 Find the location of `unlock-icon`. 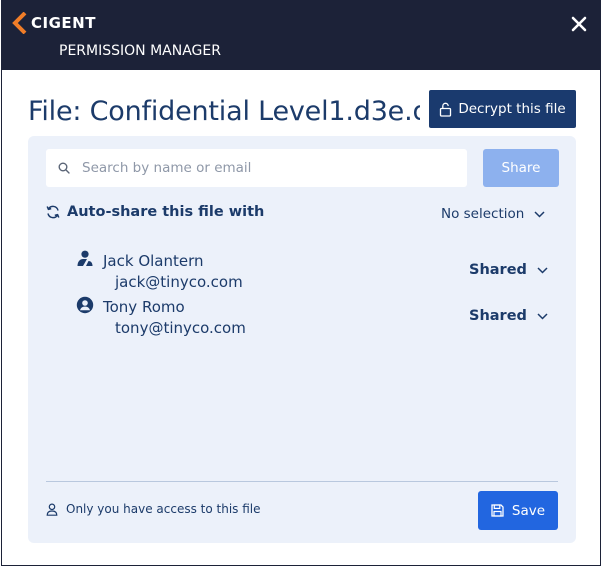

unlock-icon is located at coordinates (446, 109).